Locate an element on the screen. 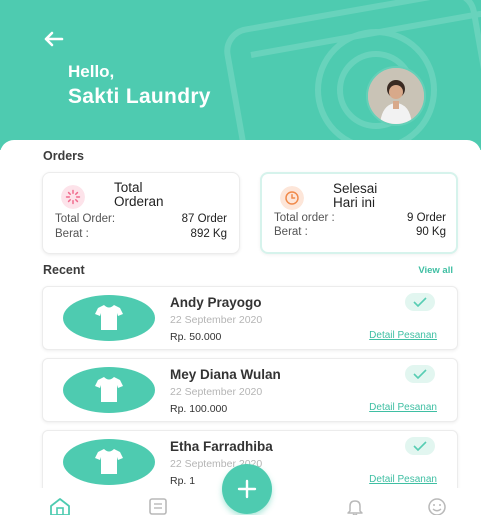 The height and width of the screenshot is (515, 481). done-today-title: Selesai Hari ini is located at coordinates (355, 196).